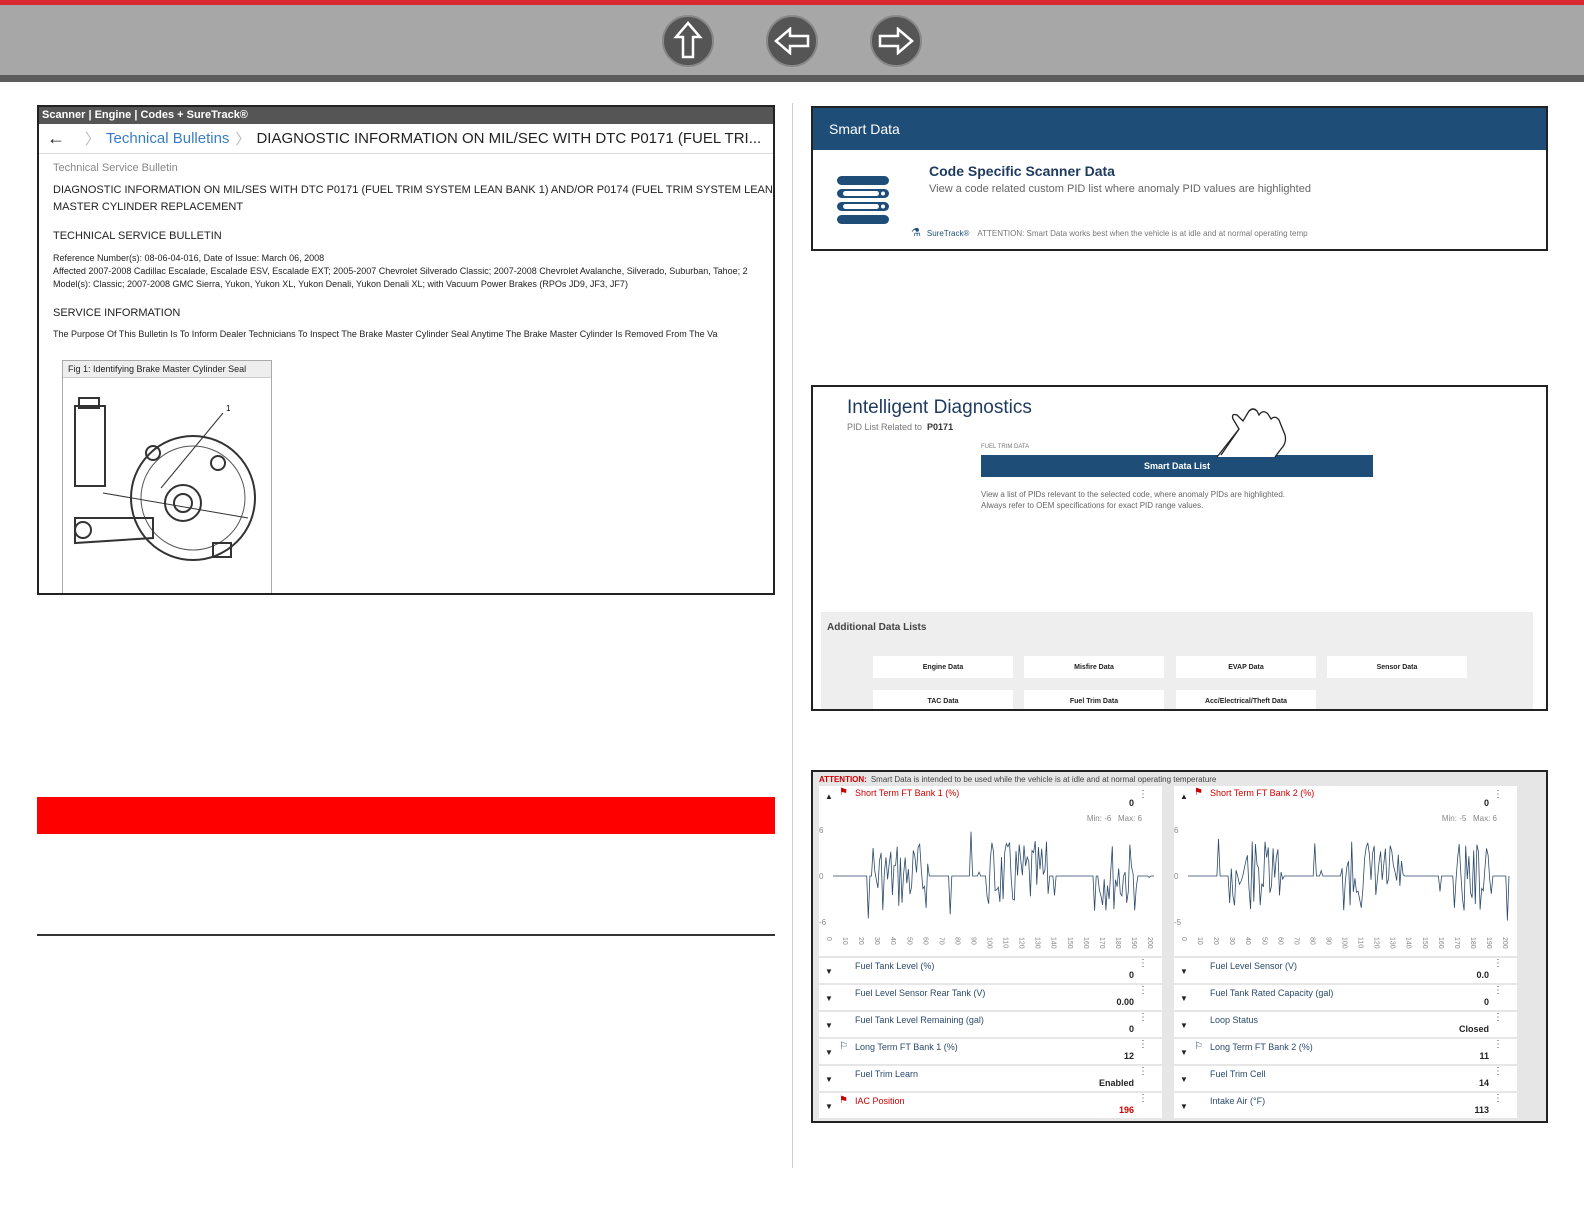 The width and height of the screenshot is (1584, 1224). What do you see at coordinates (1483, 1083) in the screenshot?
I see `pid-value: 14` at bounding box center [1483, 1083].